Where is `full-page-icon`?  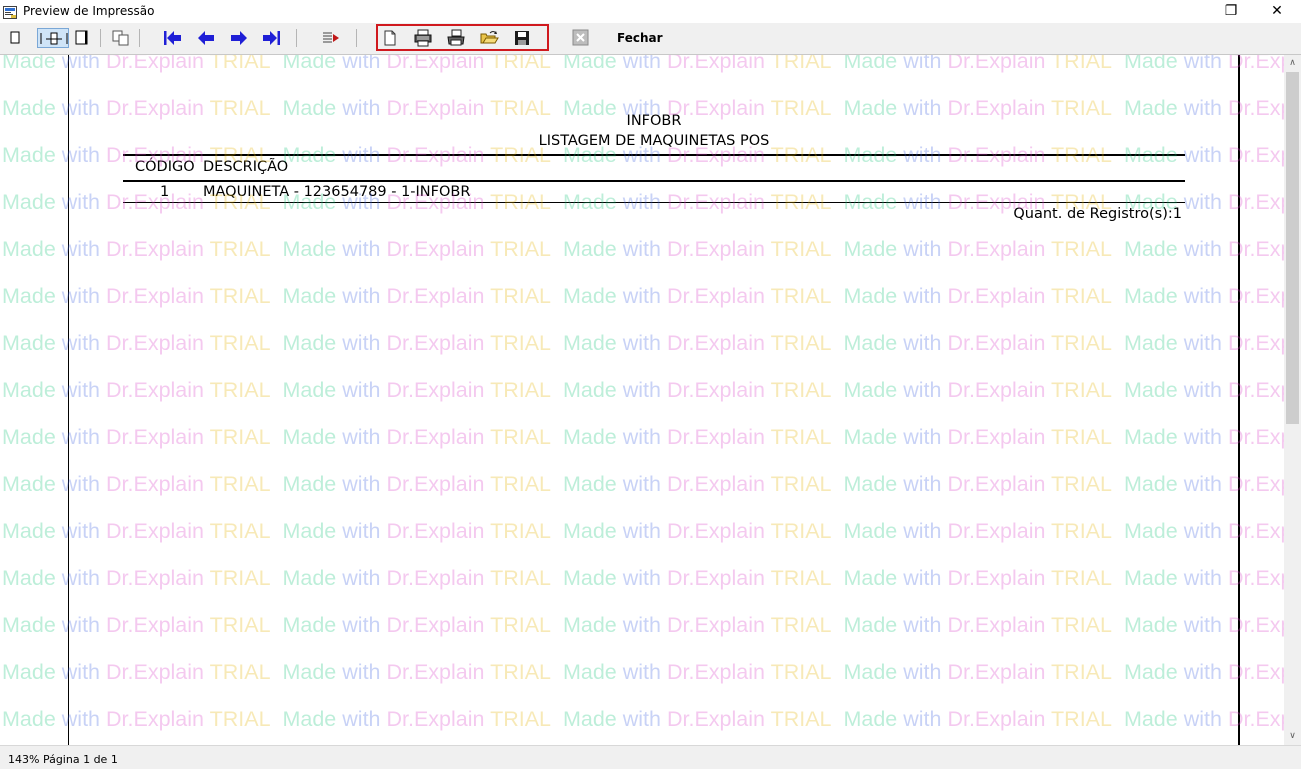
full-page-icon is located at coordinates (82, 38).